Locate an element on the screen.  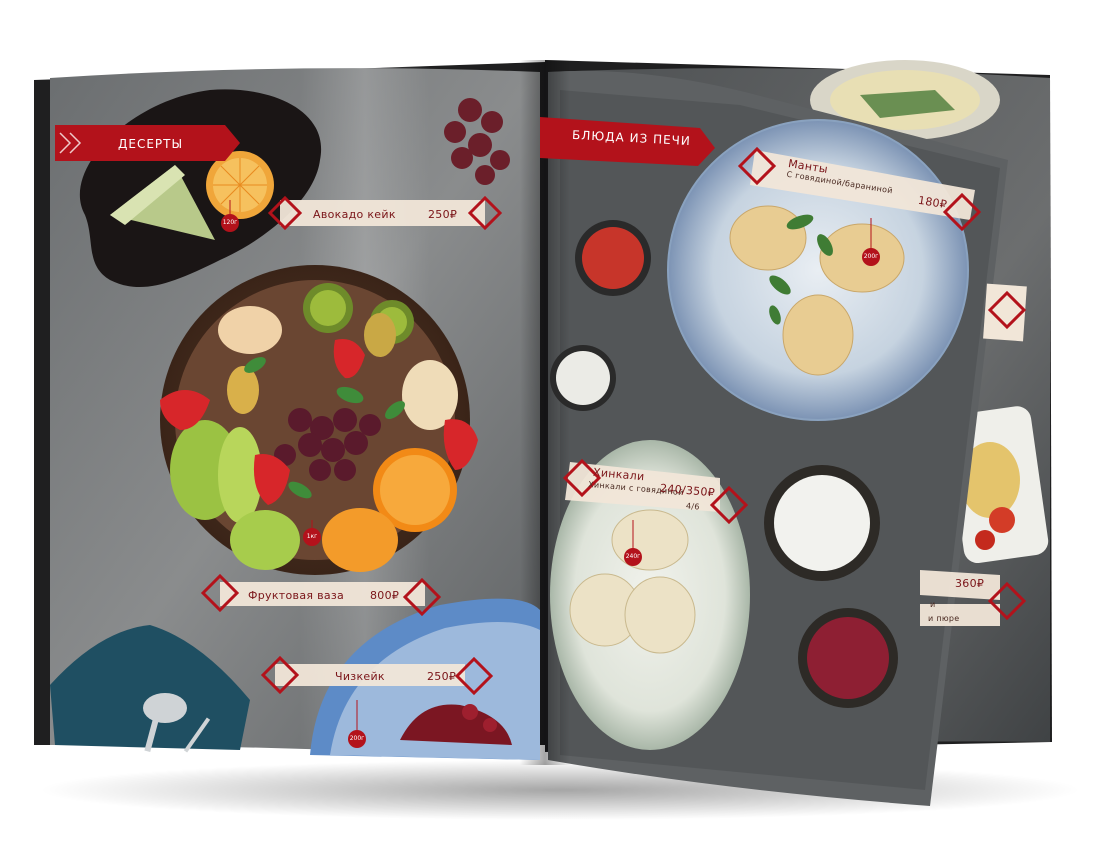
khinkali-weight: 240г is located at coordinates (633, 557).